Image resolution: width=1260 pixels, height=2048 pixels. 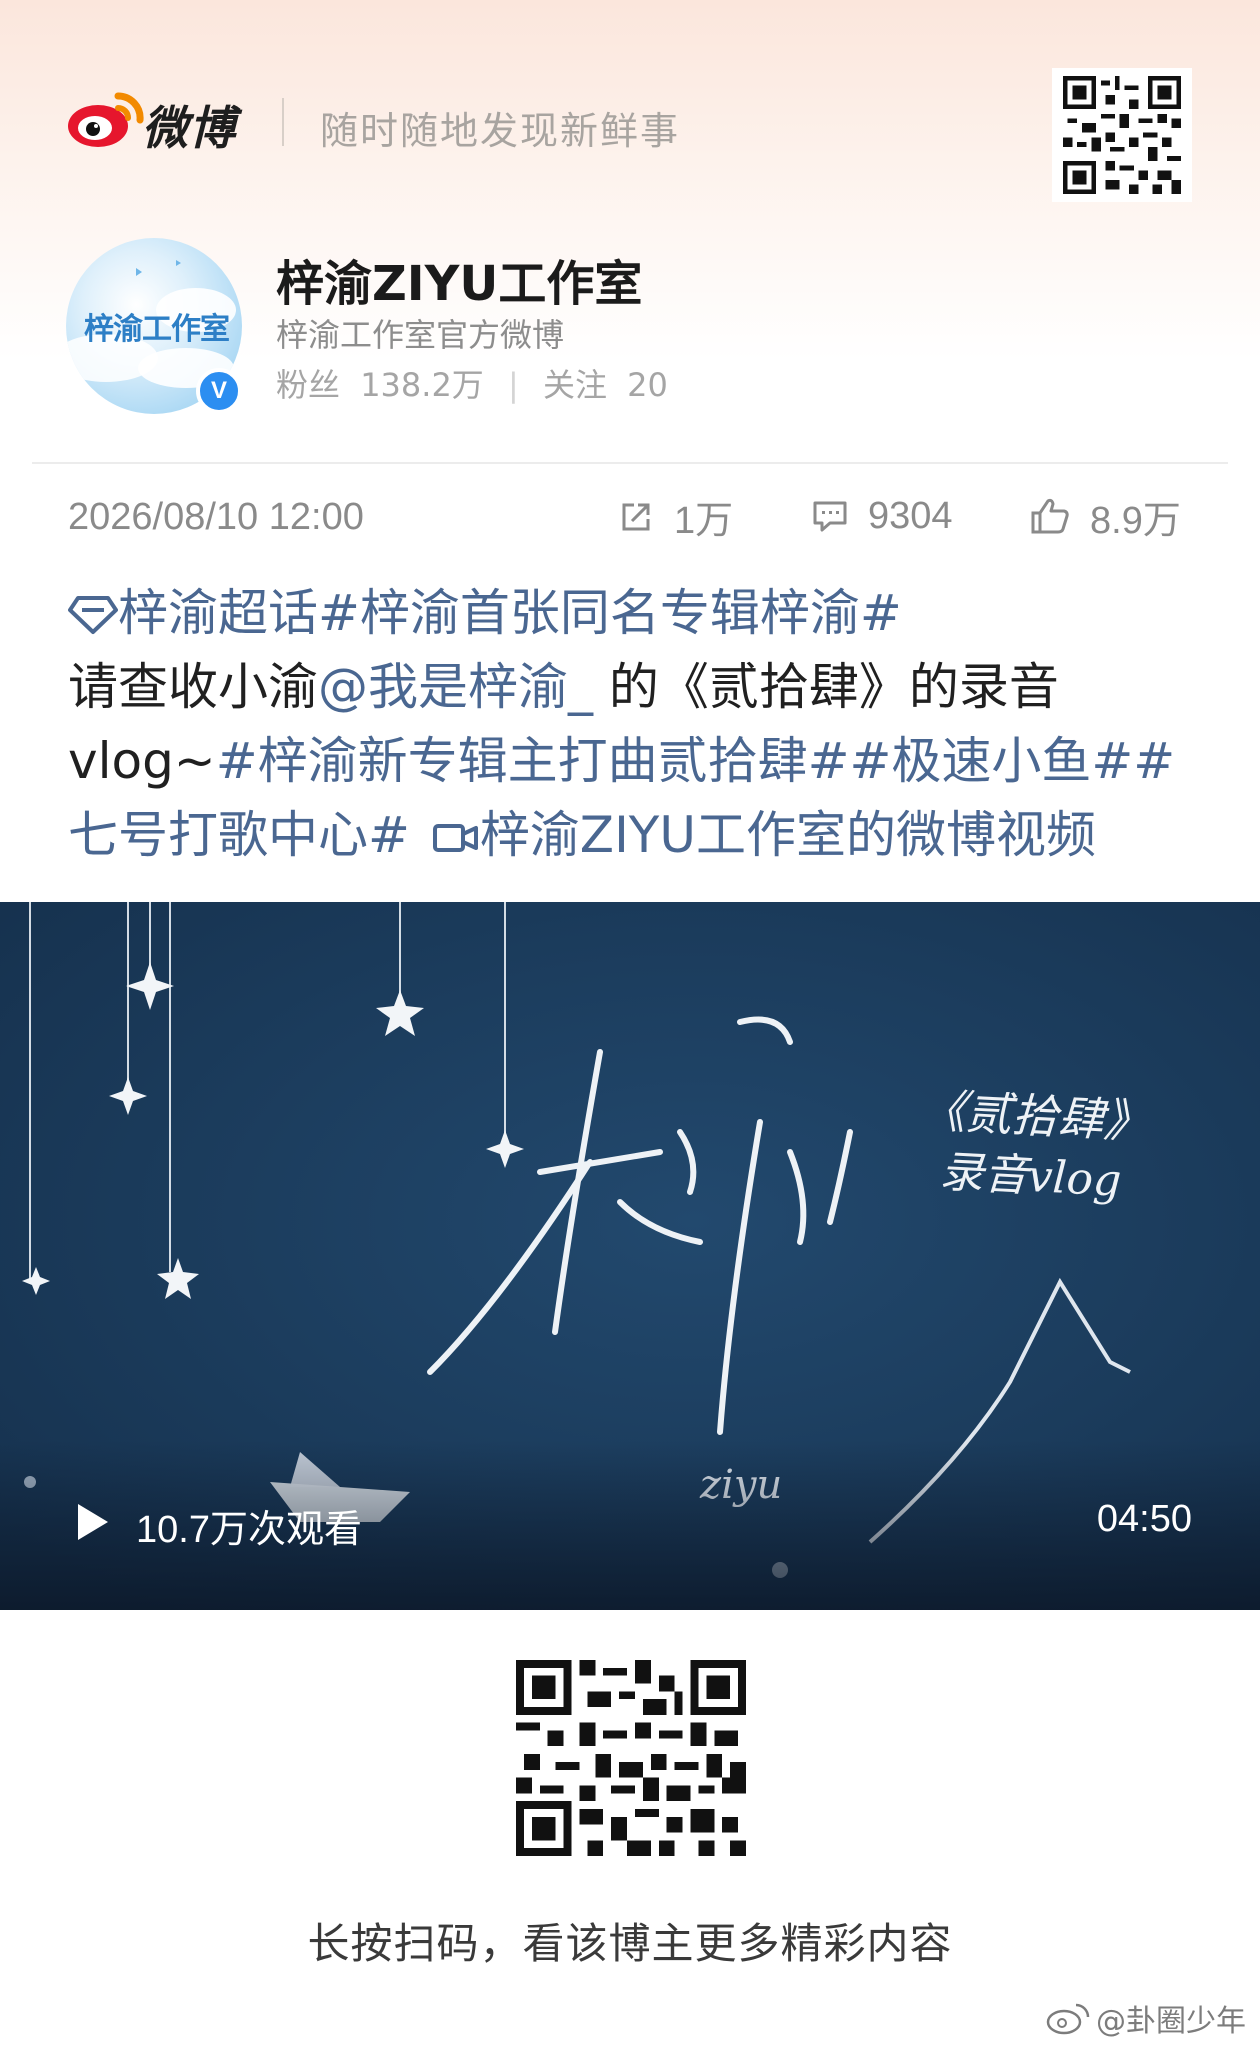 I want to click on repost-button: 1万, so click(x=676, y=517).